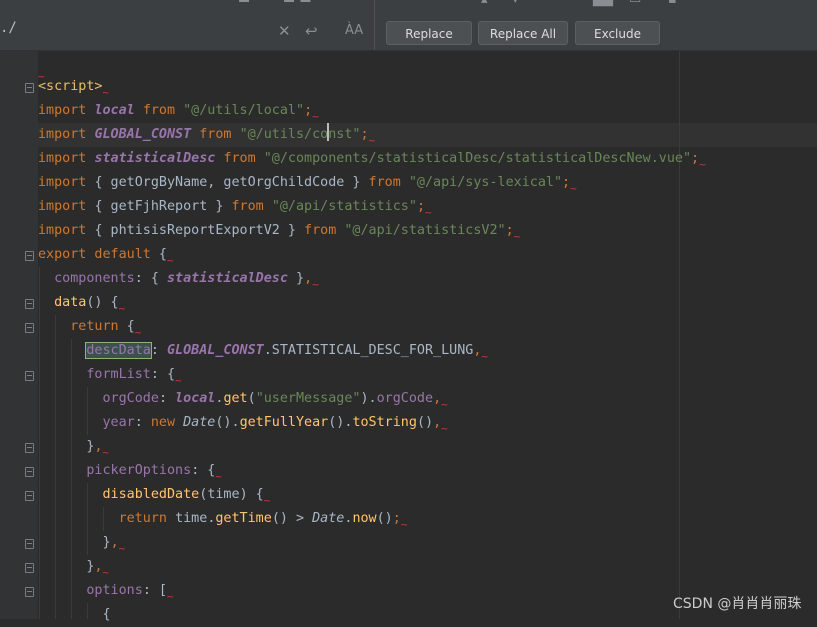  Describe the element at coordinates (235, 398) in the screenshot. I see `function-name: get` at that location.